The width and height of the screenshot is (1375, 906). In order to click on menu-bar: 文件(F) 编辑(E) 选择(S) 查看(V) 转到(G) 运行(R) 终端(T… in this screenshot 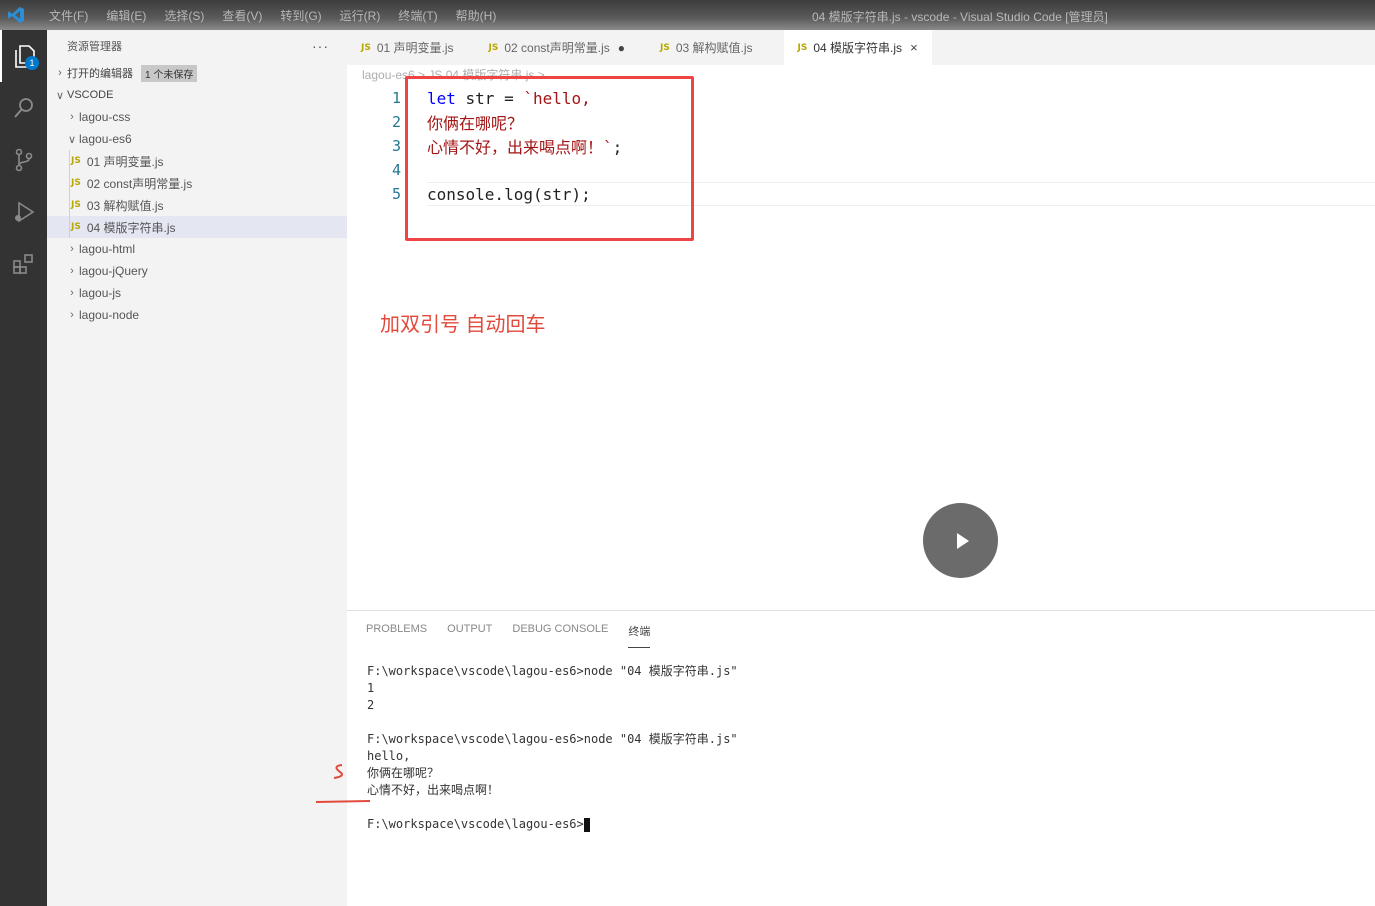, I will do `click(272, 15)`.